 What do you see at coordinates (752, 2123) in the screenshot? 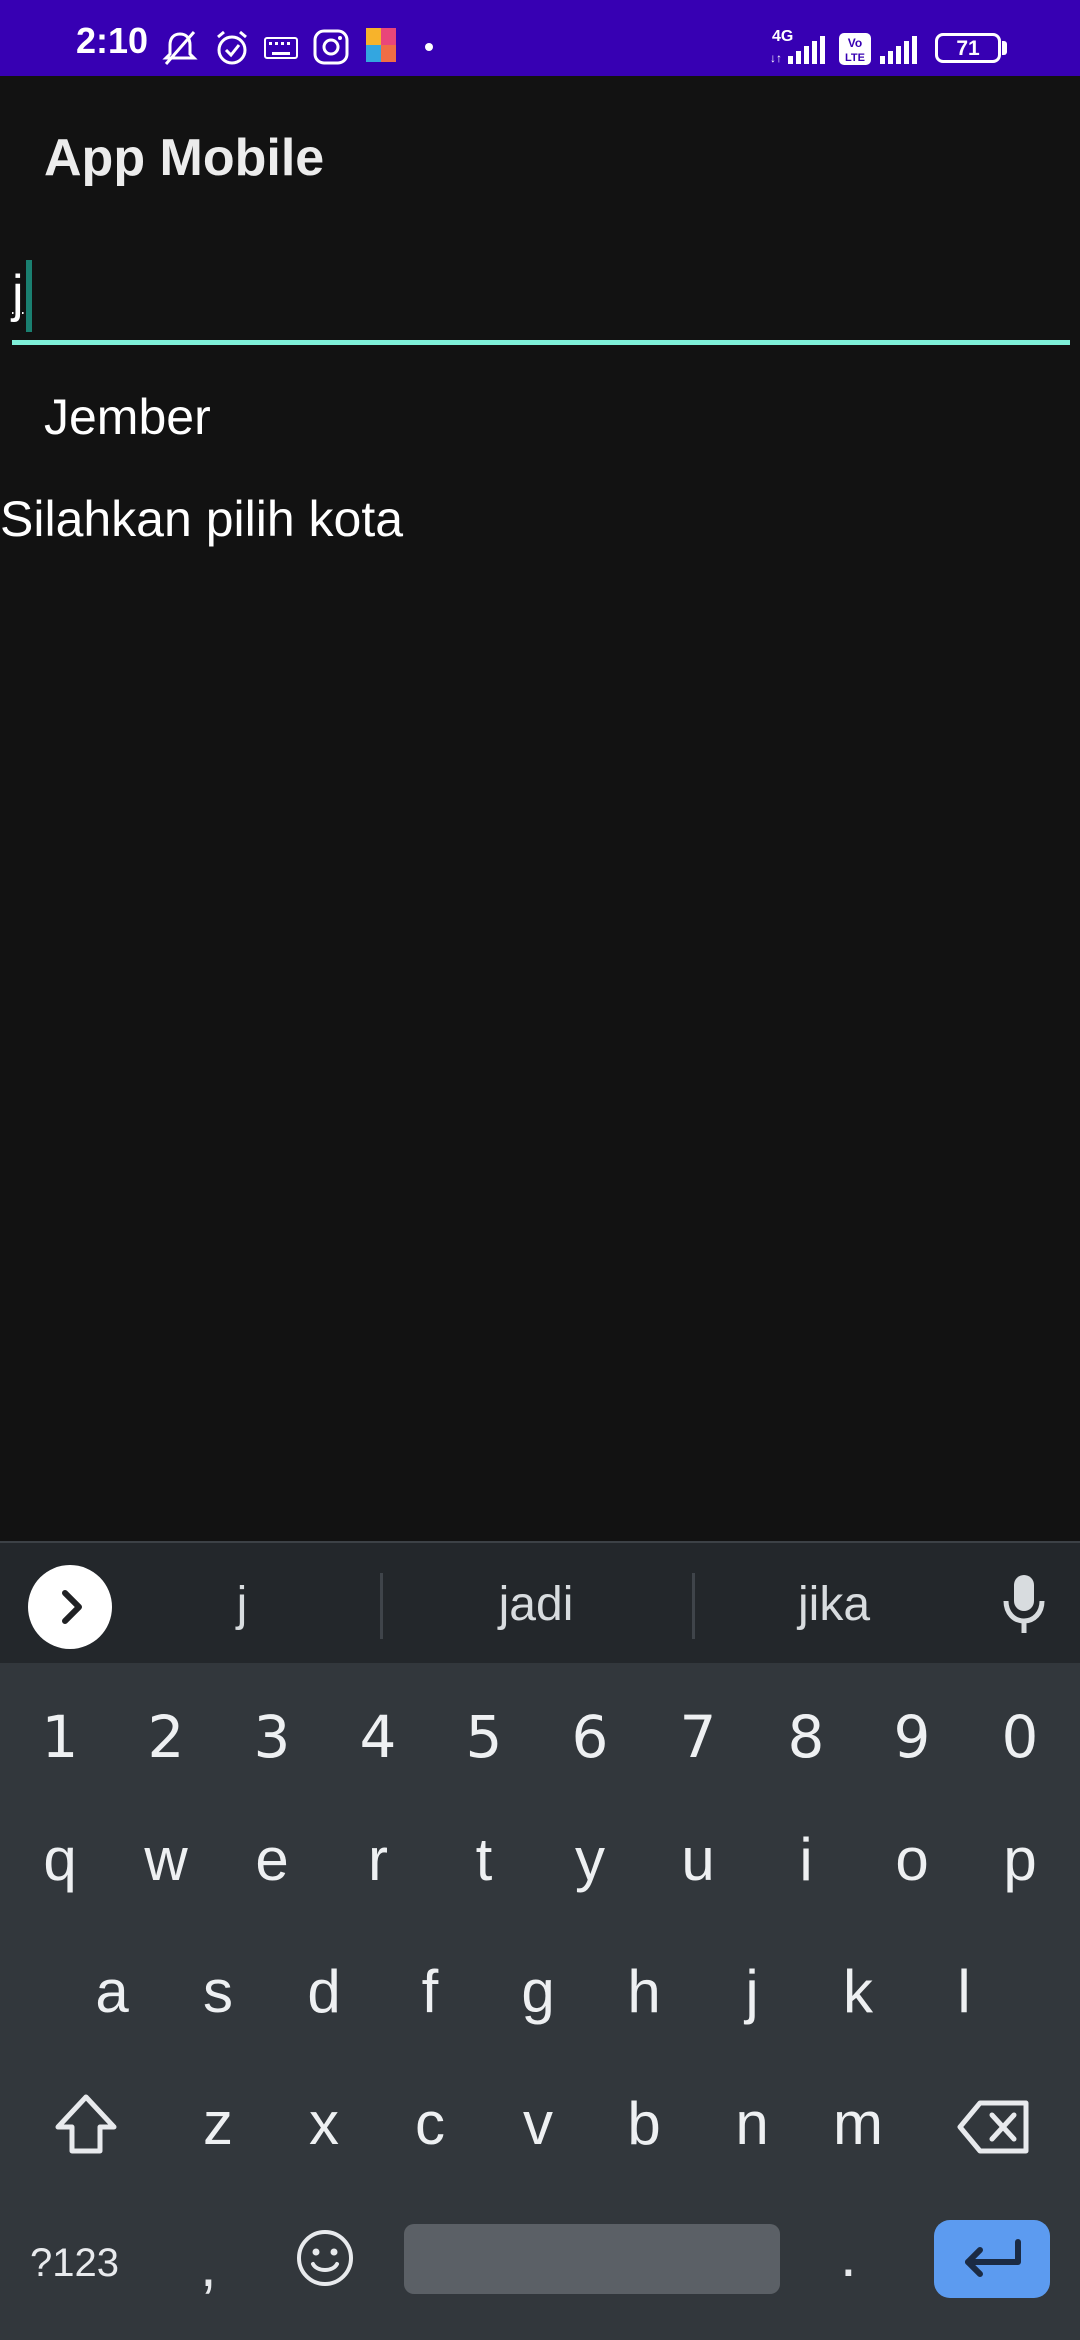
I see `key-n: n` at bounding box center [752, 2123].